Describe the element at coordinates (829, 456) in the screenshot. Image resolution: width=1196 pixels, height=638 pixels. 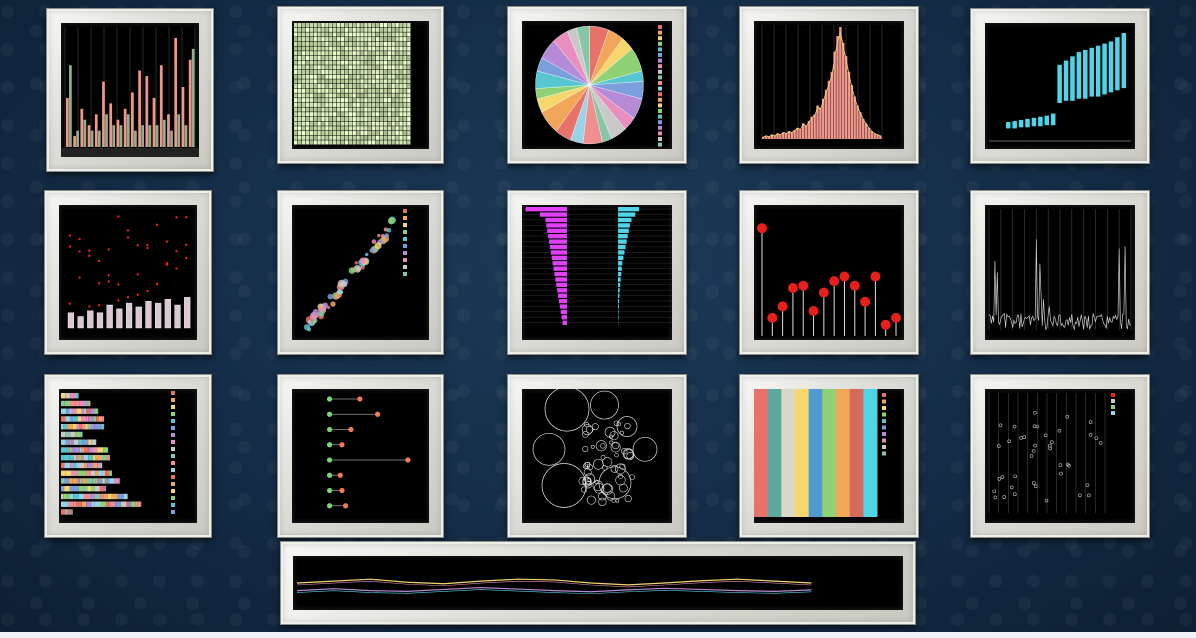
I see `chart-frame-colored-bands` at that location.